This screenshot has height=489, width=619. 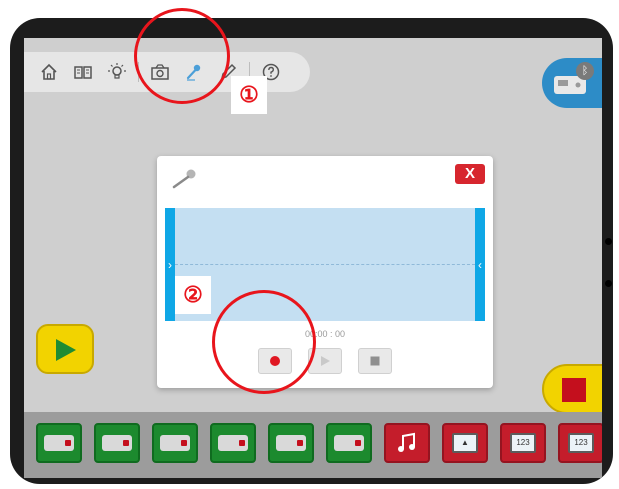 I want to click on trim-start-handle: ›, so click(x=170, y=264).